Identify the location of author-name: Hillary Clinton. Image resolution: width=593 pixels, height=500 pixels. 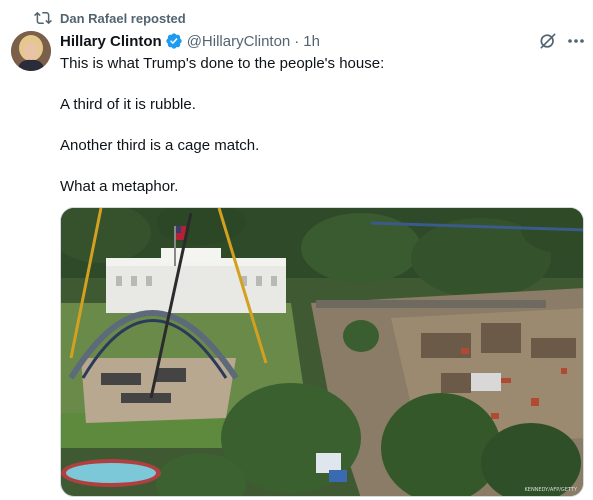
(111, 41).